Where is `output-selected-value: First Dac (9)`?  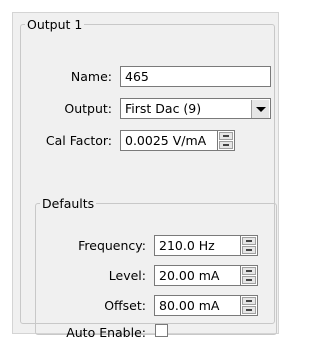 output-selected-value: First Dac (9) is located at coordinates (163, 108).